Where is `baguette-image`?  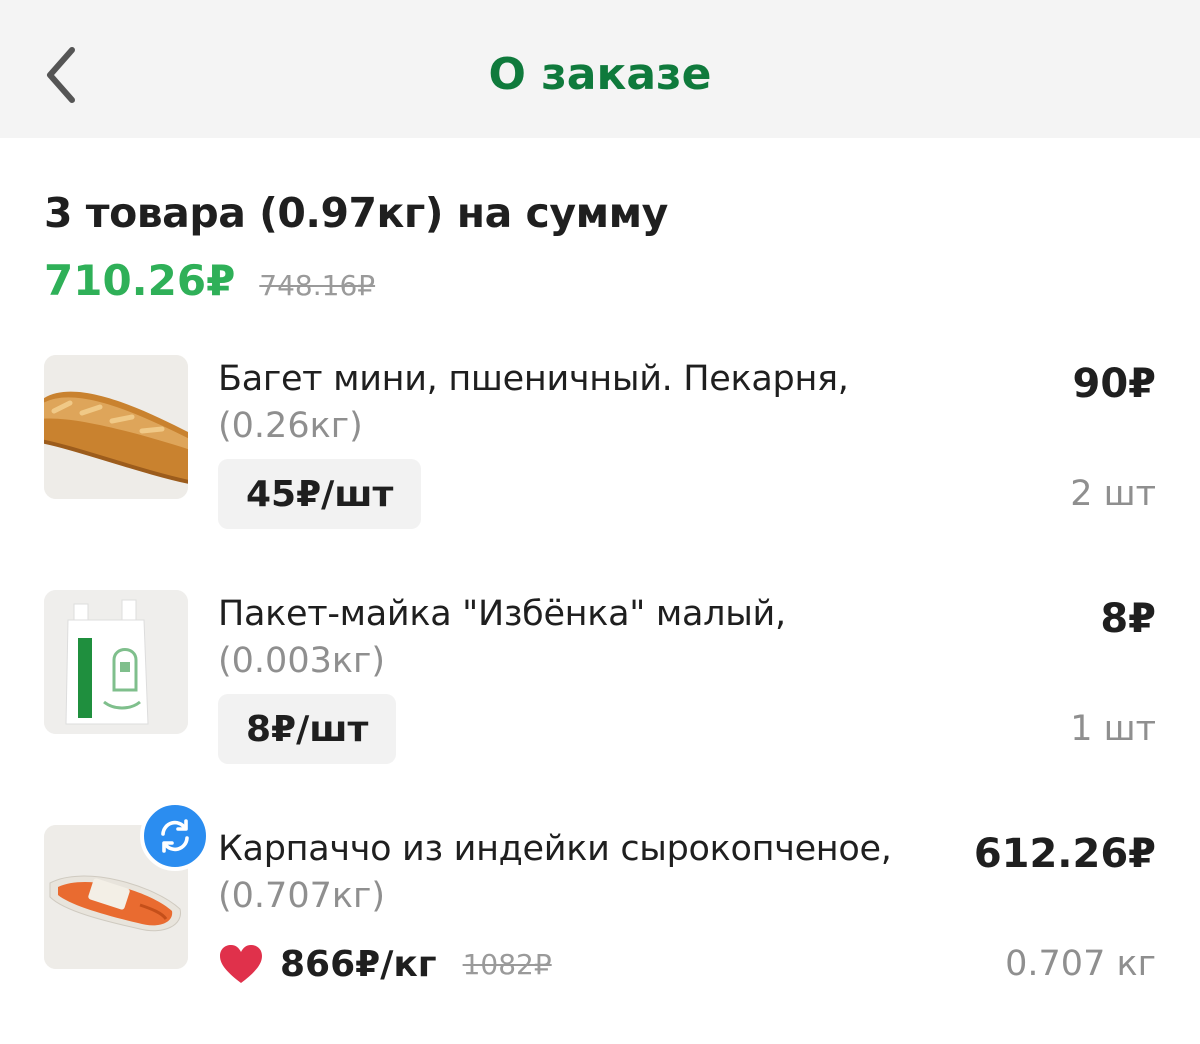
baguette-image is located at coordinates (116, 427).